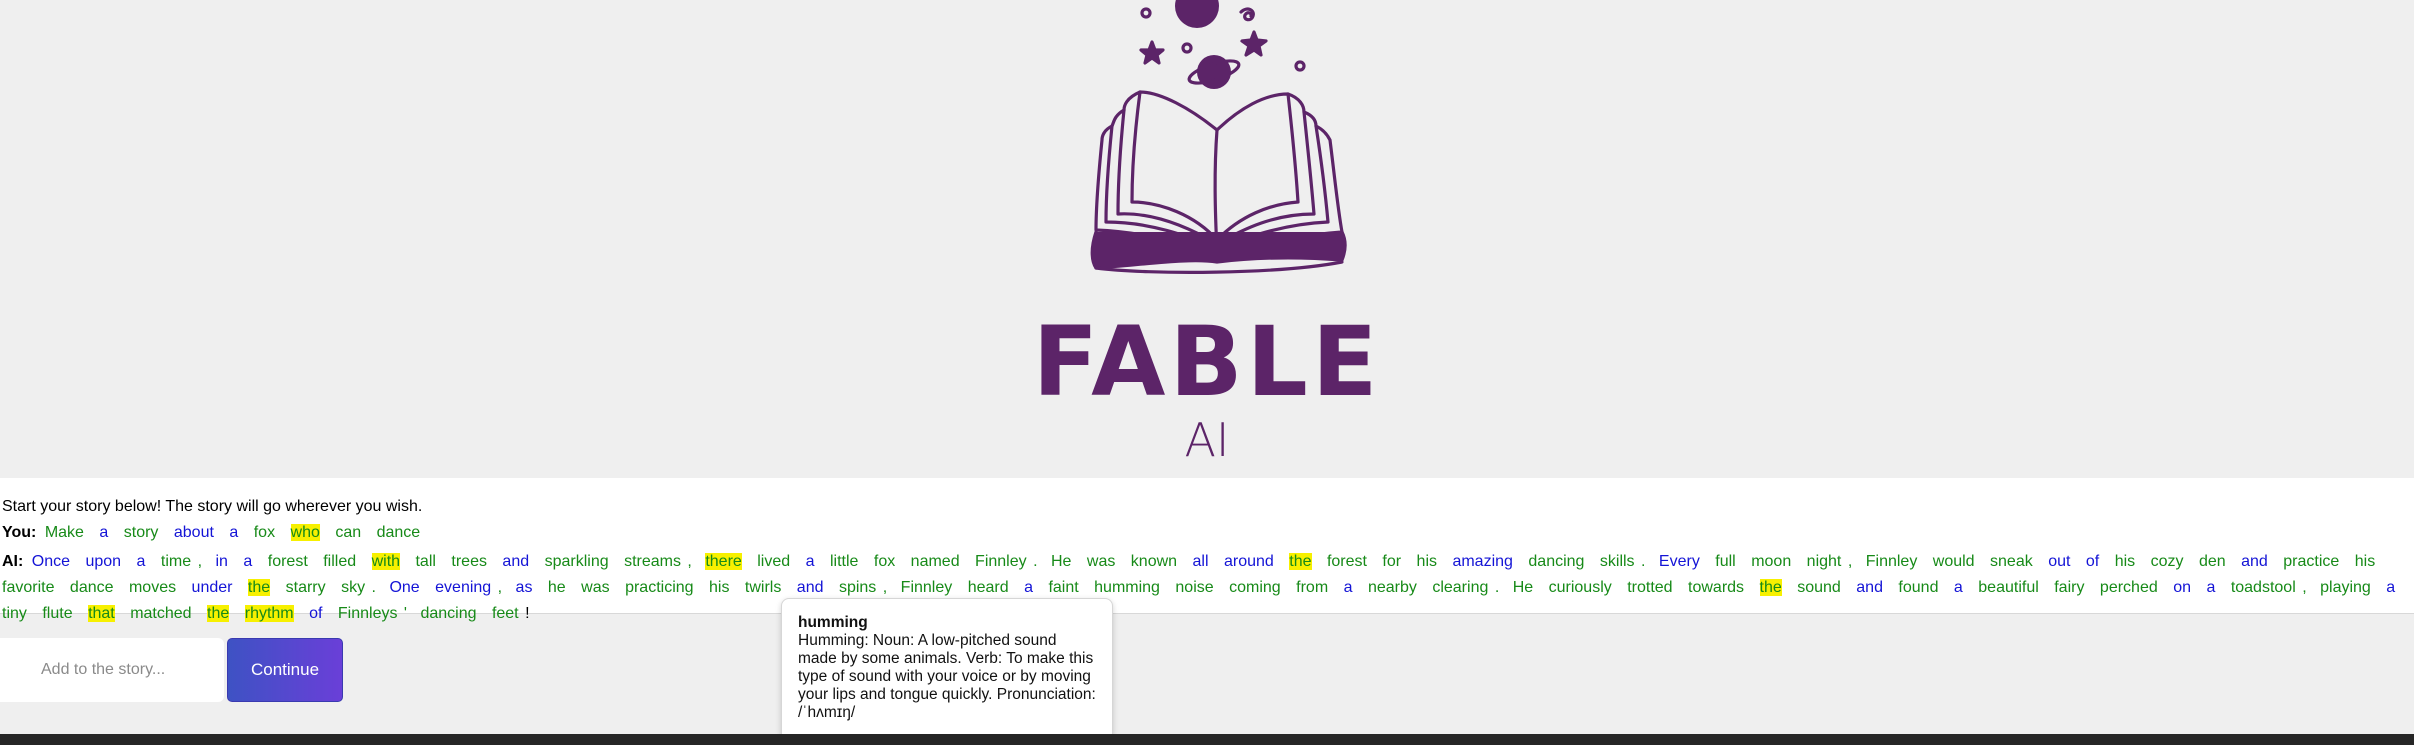  I want to click on add-to-story-input, so click(112, 670).